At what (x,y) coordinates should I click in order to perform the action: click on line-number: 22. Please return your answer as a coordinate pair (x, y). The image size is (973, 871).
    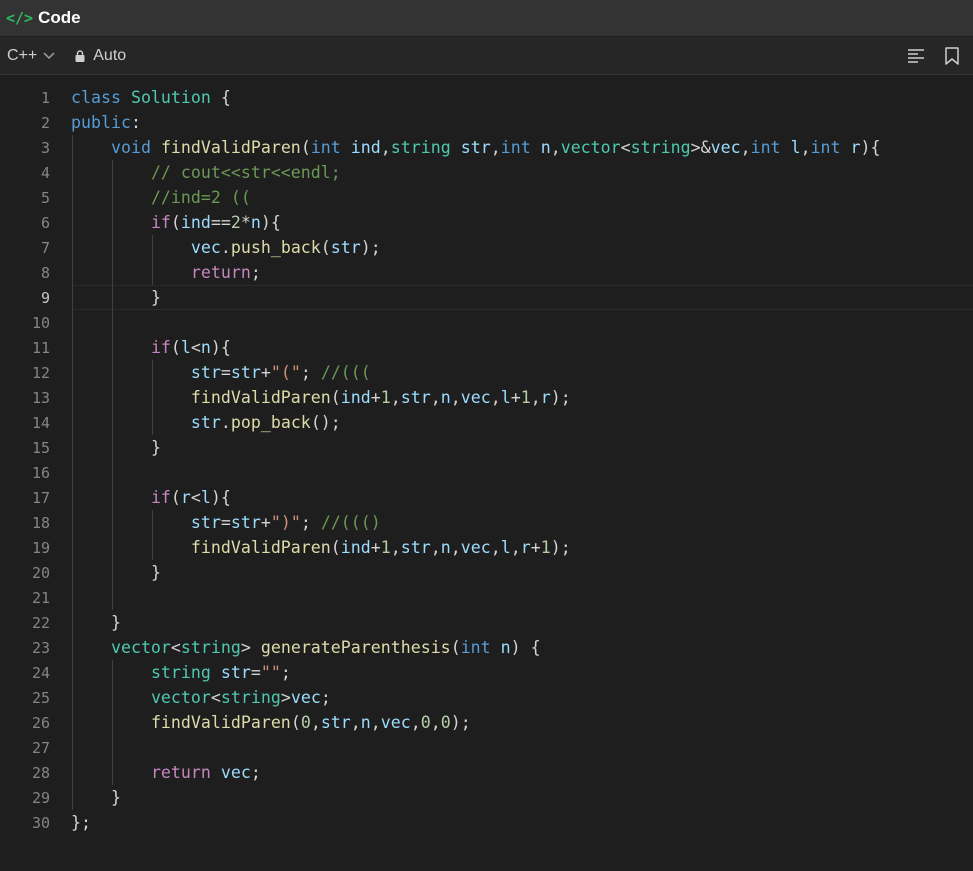
    Looking at the image, I should click on (40, 622).